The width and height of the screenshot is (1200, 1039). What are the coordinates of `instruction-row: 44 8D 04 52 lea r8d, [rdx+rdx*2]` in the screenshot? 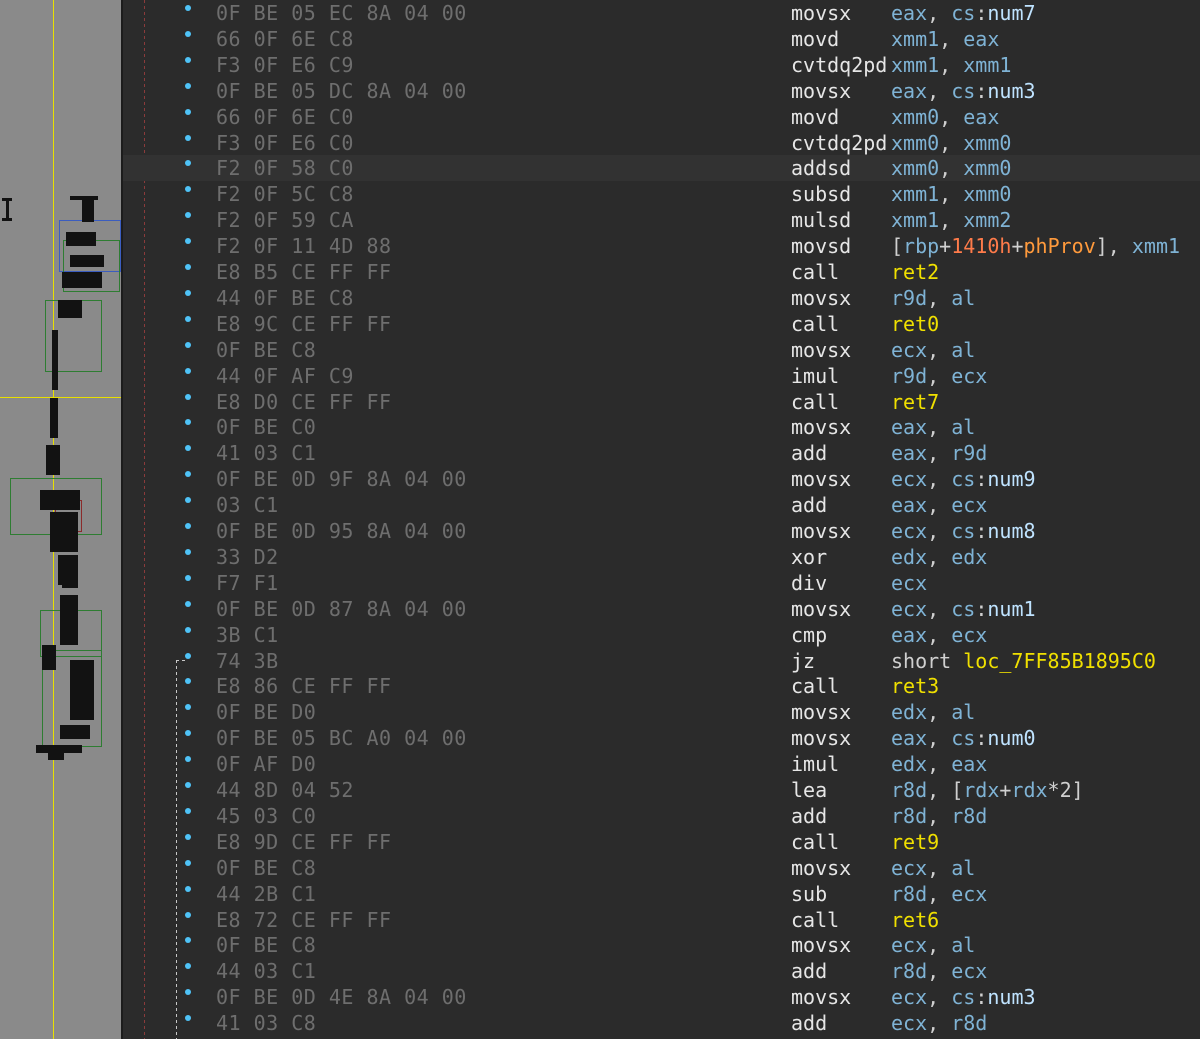 It's located at (661, 790).